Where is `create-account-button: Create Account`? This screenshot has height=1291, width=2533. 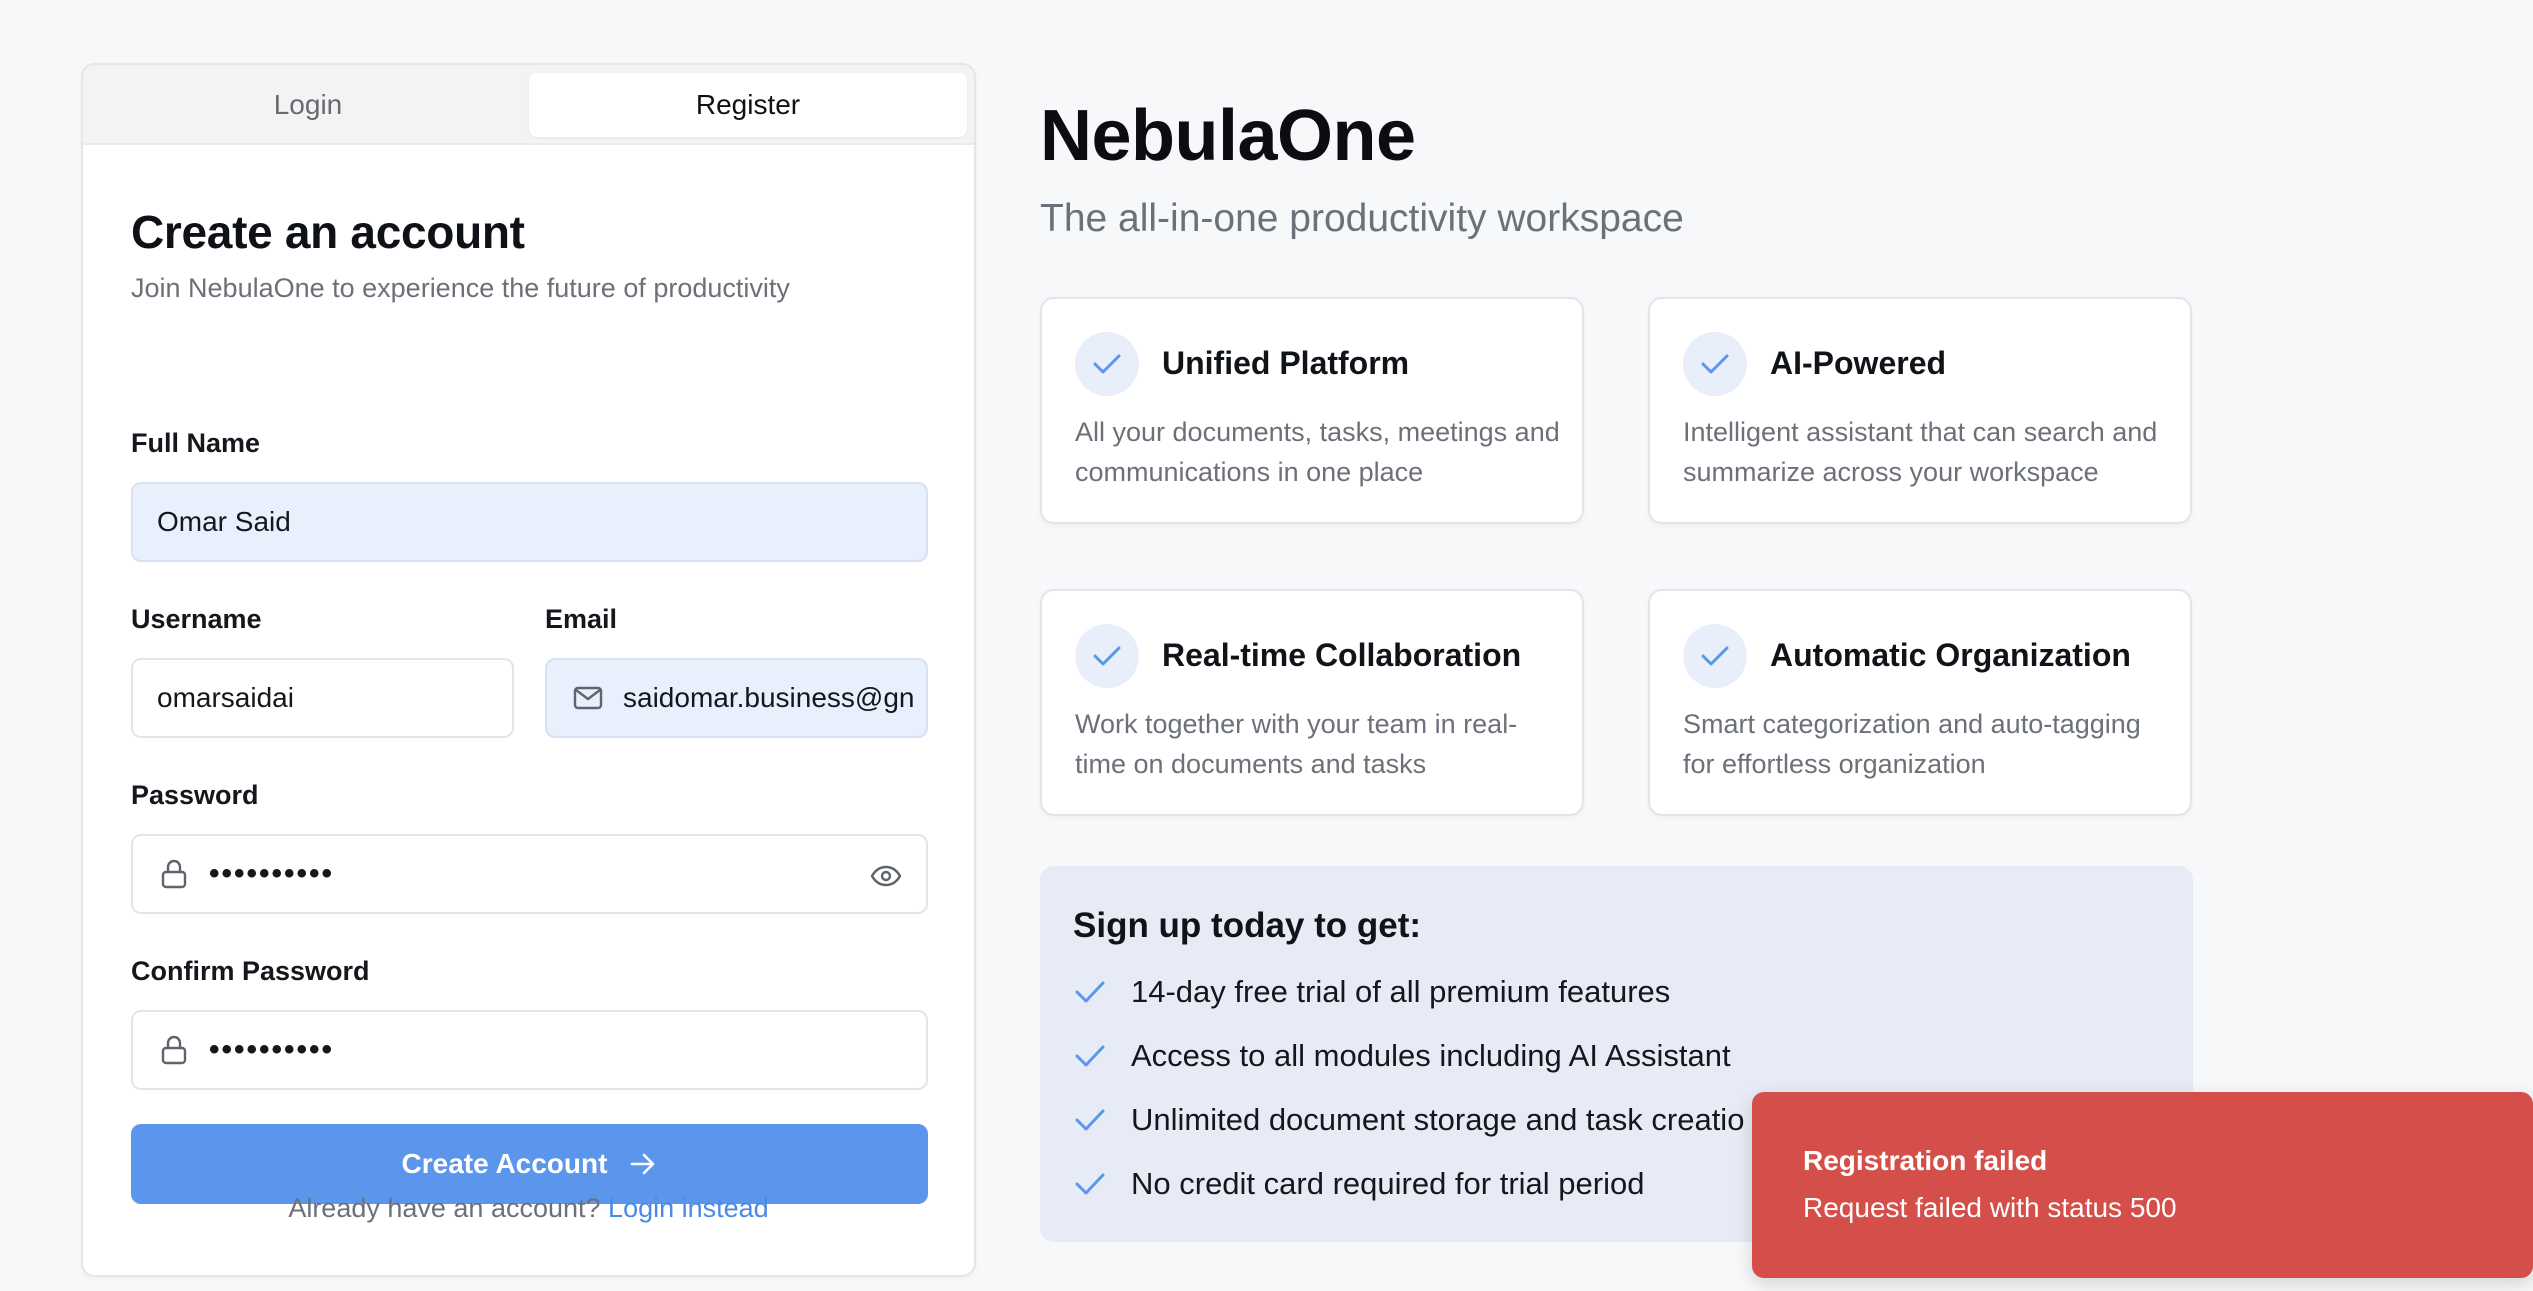
create-account-button: Create Account is located at coordinates (529, 1164).